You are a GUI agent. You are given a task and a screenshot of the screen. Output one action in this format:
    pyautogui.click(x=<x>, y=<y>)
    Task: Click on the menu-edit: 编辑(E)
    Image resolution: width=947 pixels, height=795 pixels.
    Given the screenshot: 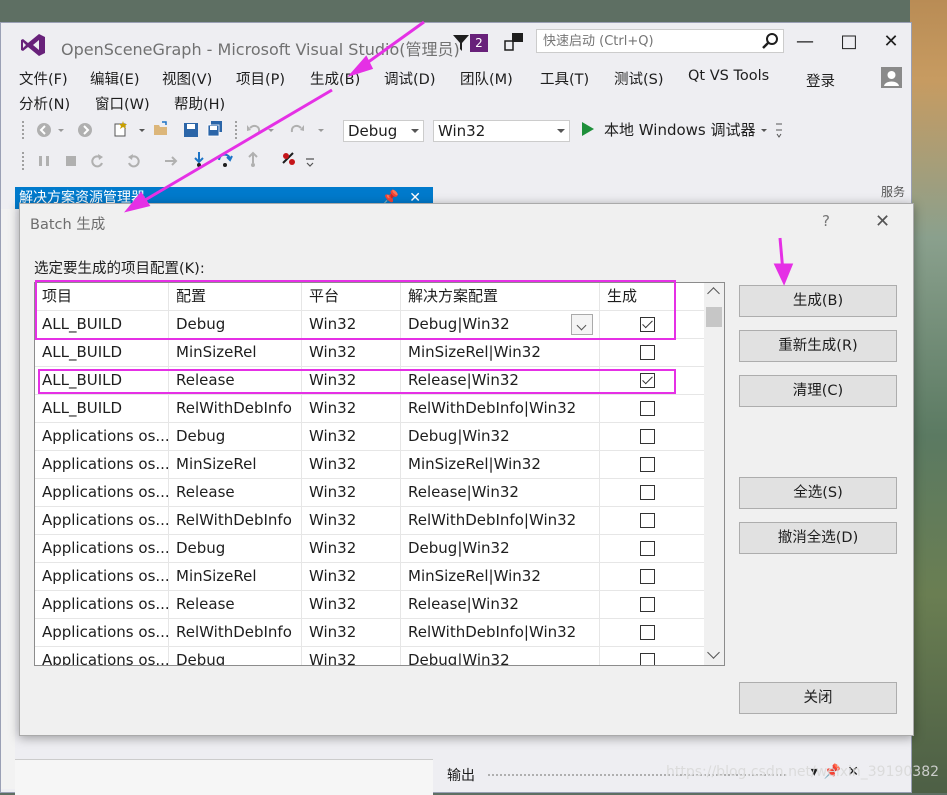 What is the action you would take?
    pyautogui.click(x=114, y=78)
    